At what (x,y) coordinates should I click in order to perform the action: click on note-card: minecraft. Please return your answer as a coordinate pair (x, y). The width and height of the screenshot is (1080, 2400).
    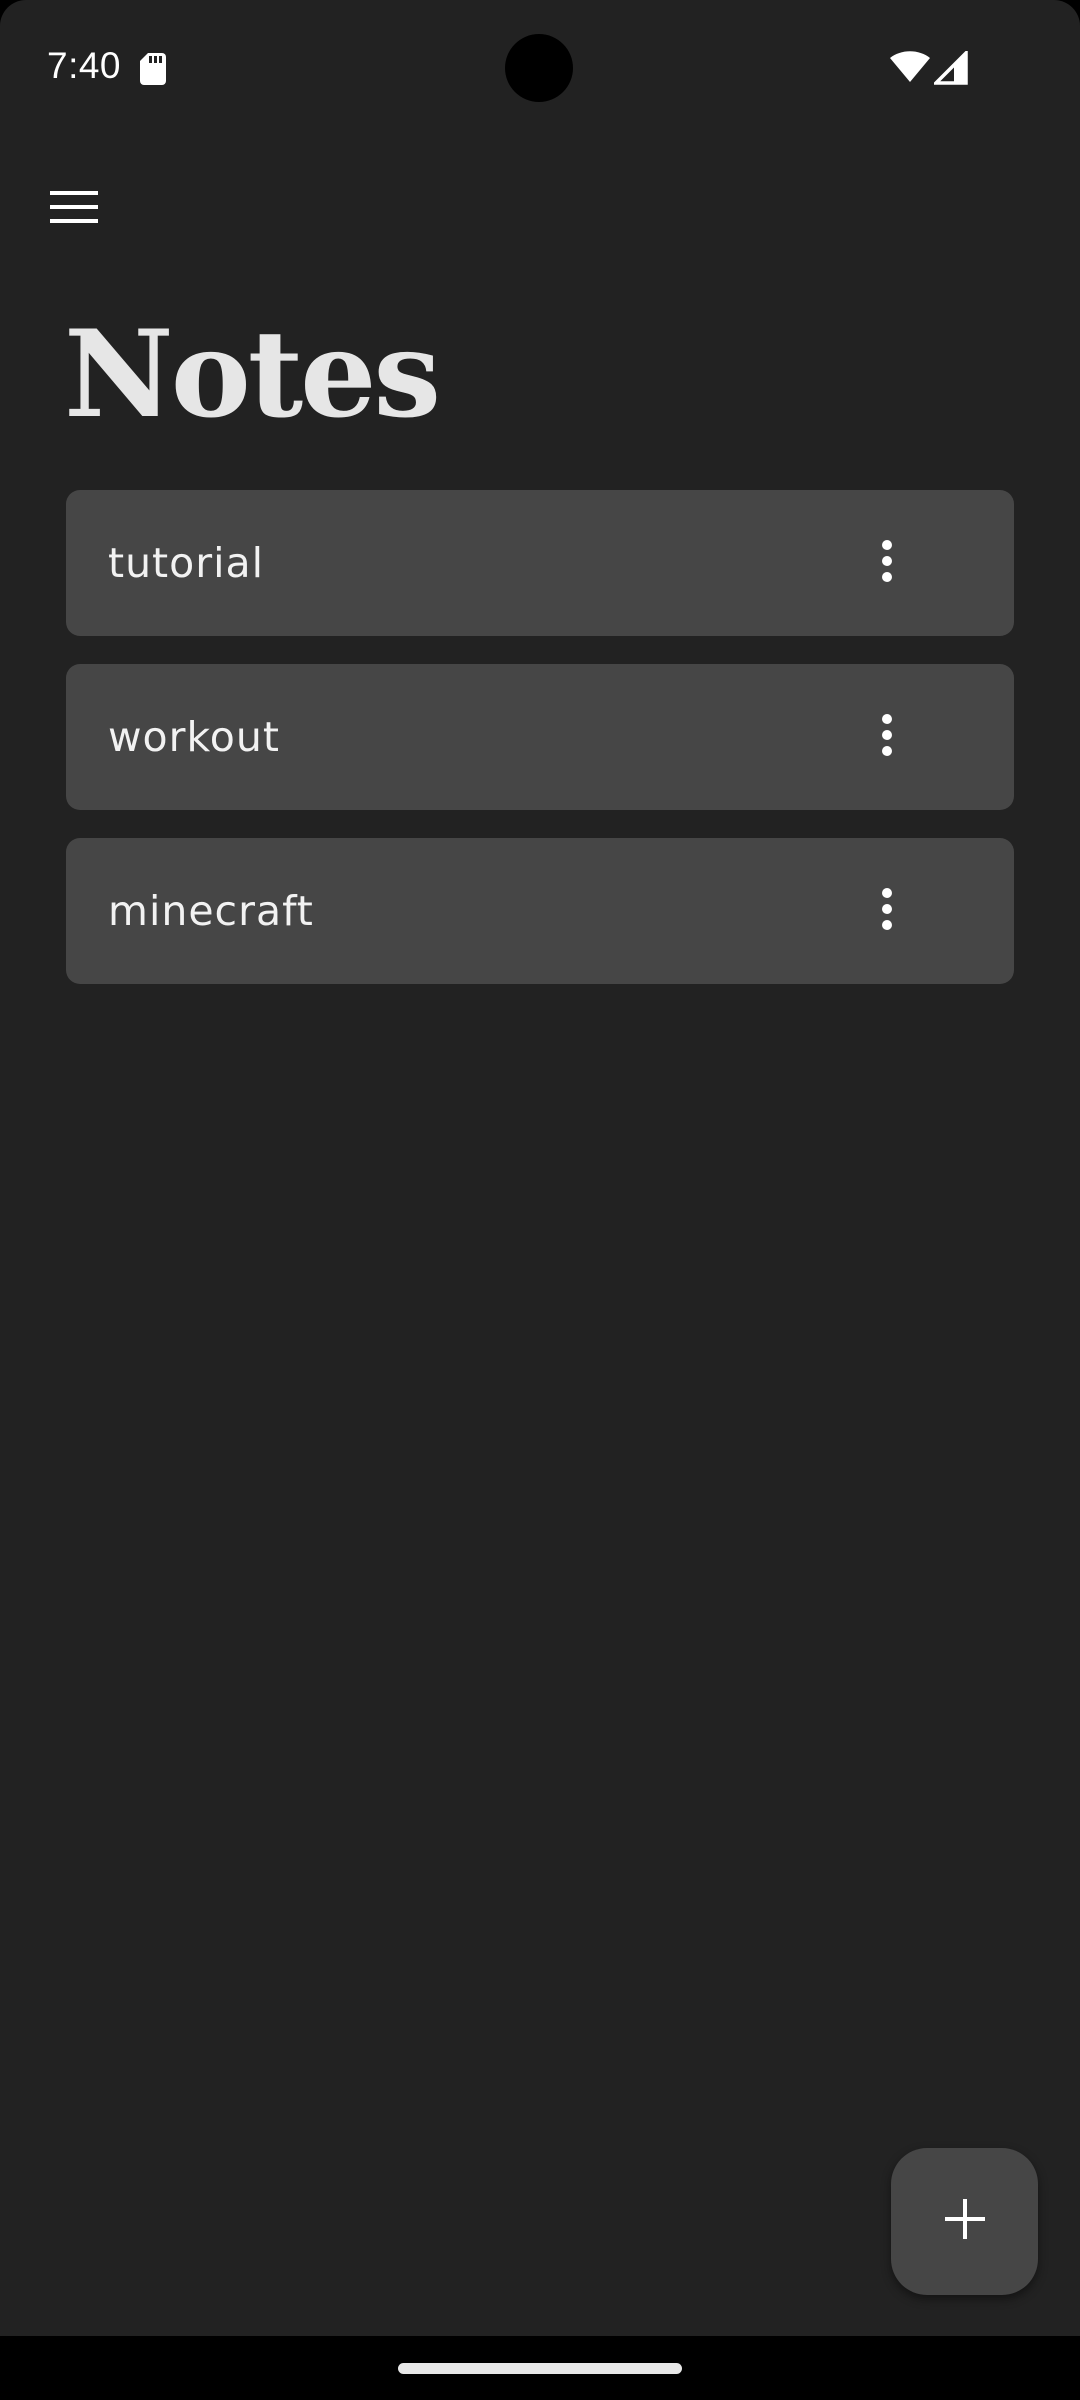
    Looking at the image, I should click on (540, 911).